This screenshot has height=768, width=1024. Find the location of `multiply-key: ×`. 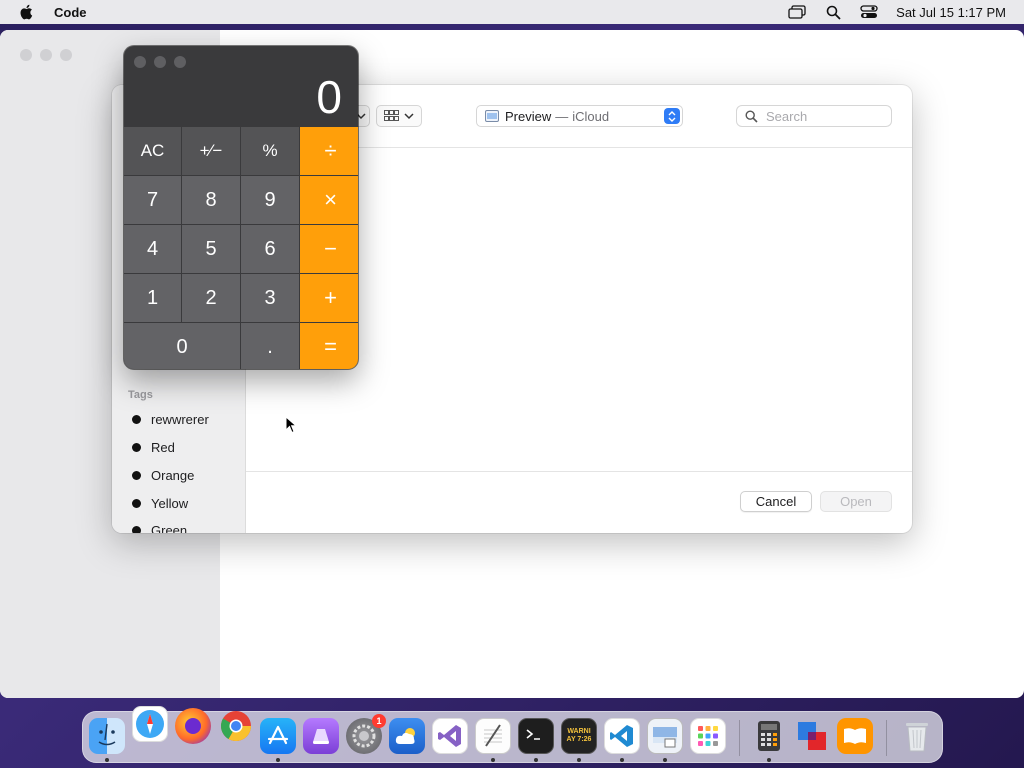

multiply-key: × is located at coordinates (329, 200).